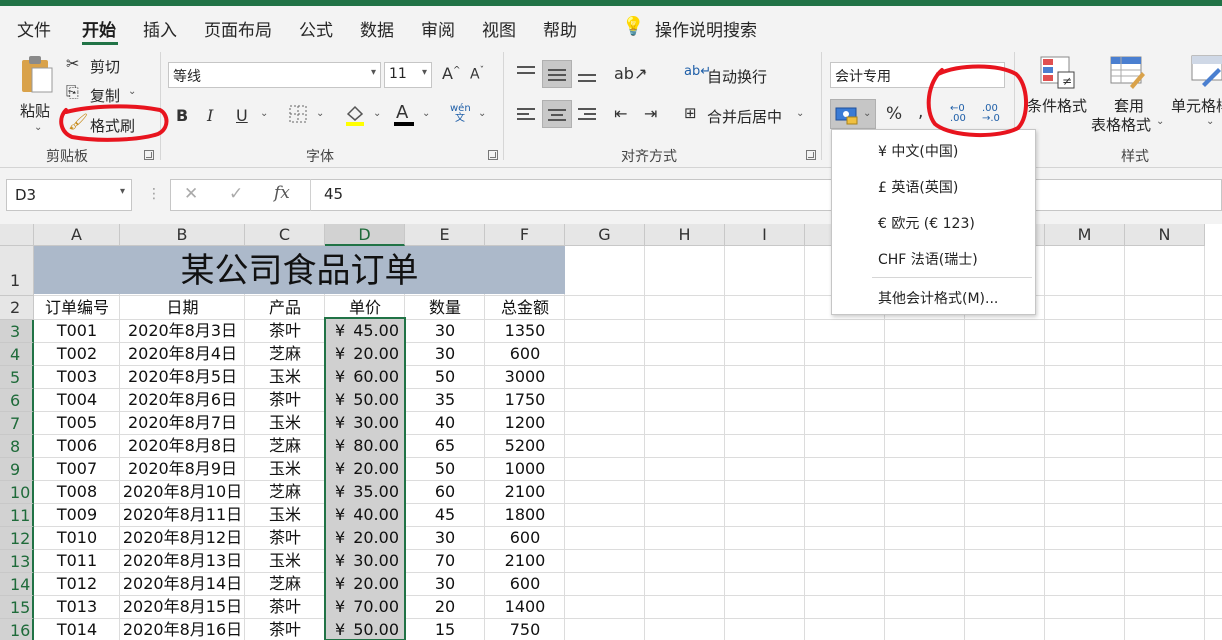  Describe the element at coordinates (1129, 105) in the screenshot. I see `table-format-label-1: 套用` at that location.